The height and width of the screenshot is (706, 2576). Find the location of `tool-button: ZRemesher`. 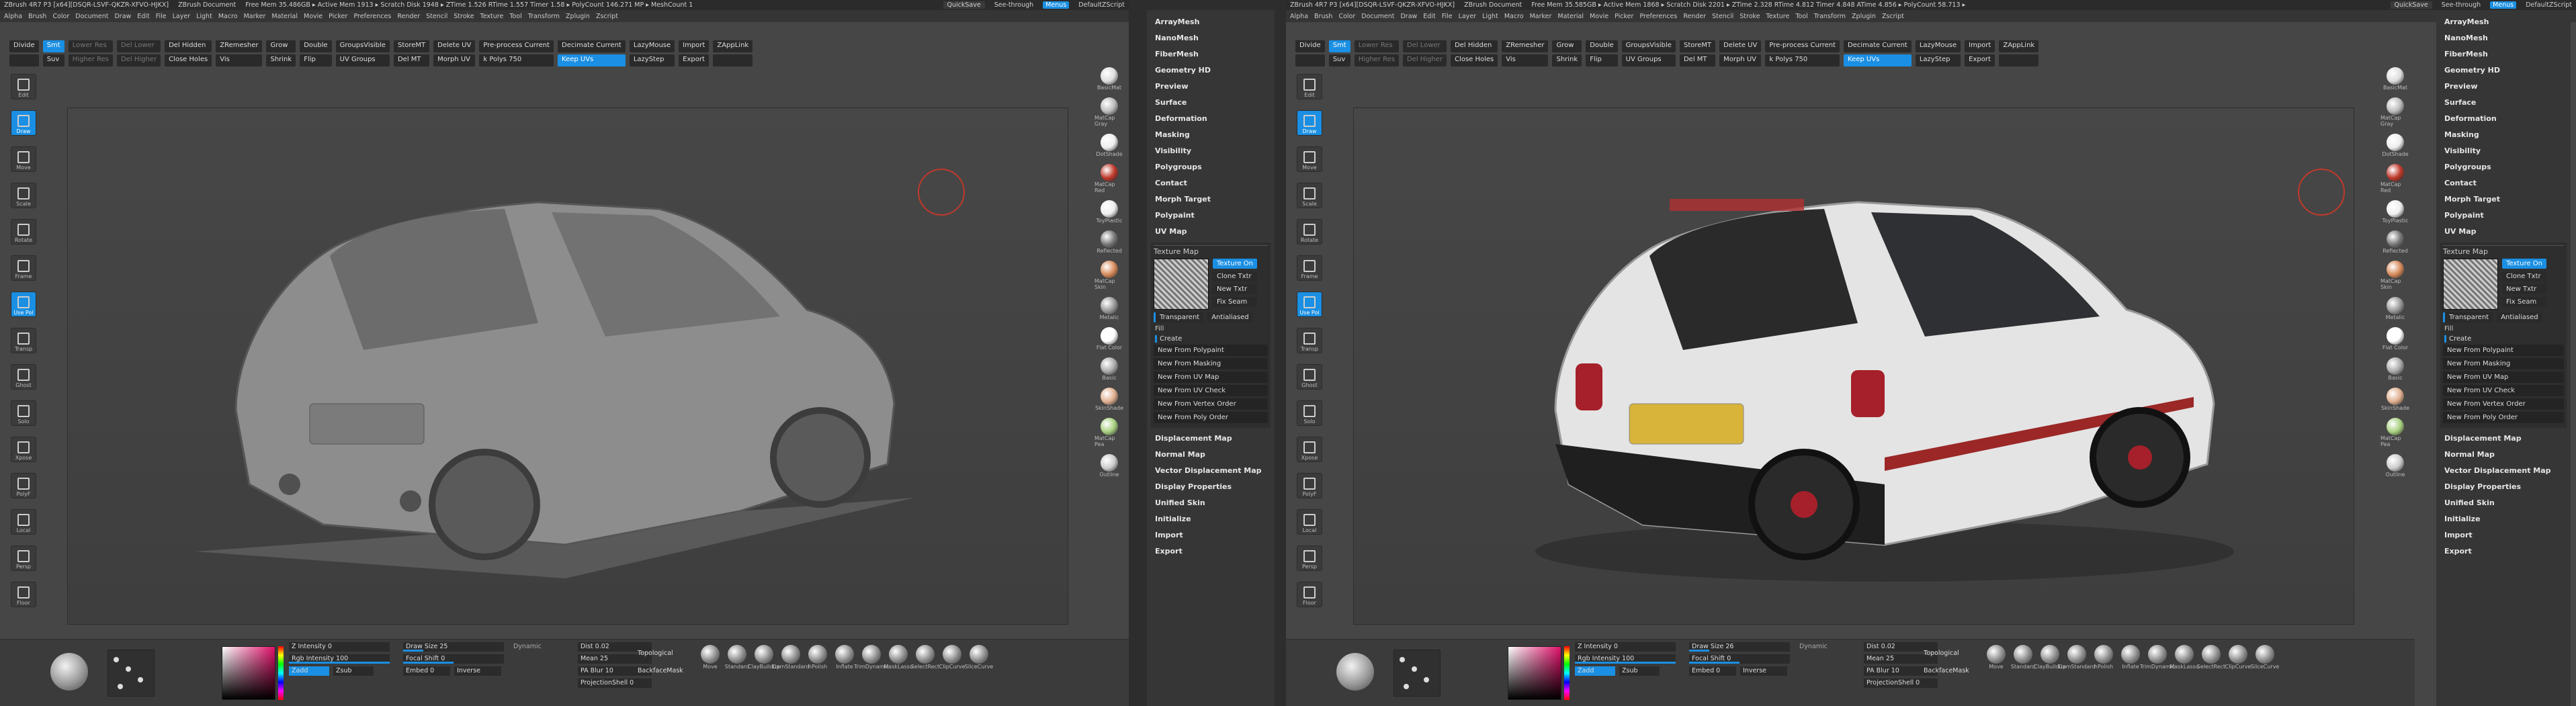

tool-button: ZRemesher is located at coordinates (1525, 46).